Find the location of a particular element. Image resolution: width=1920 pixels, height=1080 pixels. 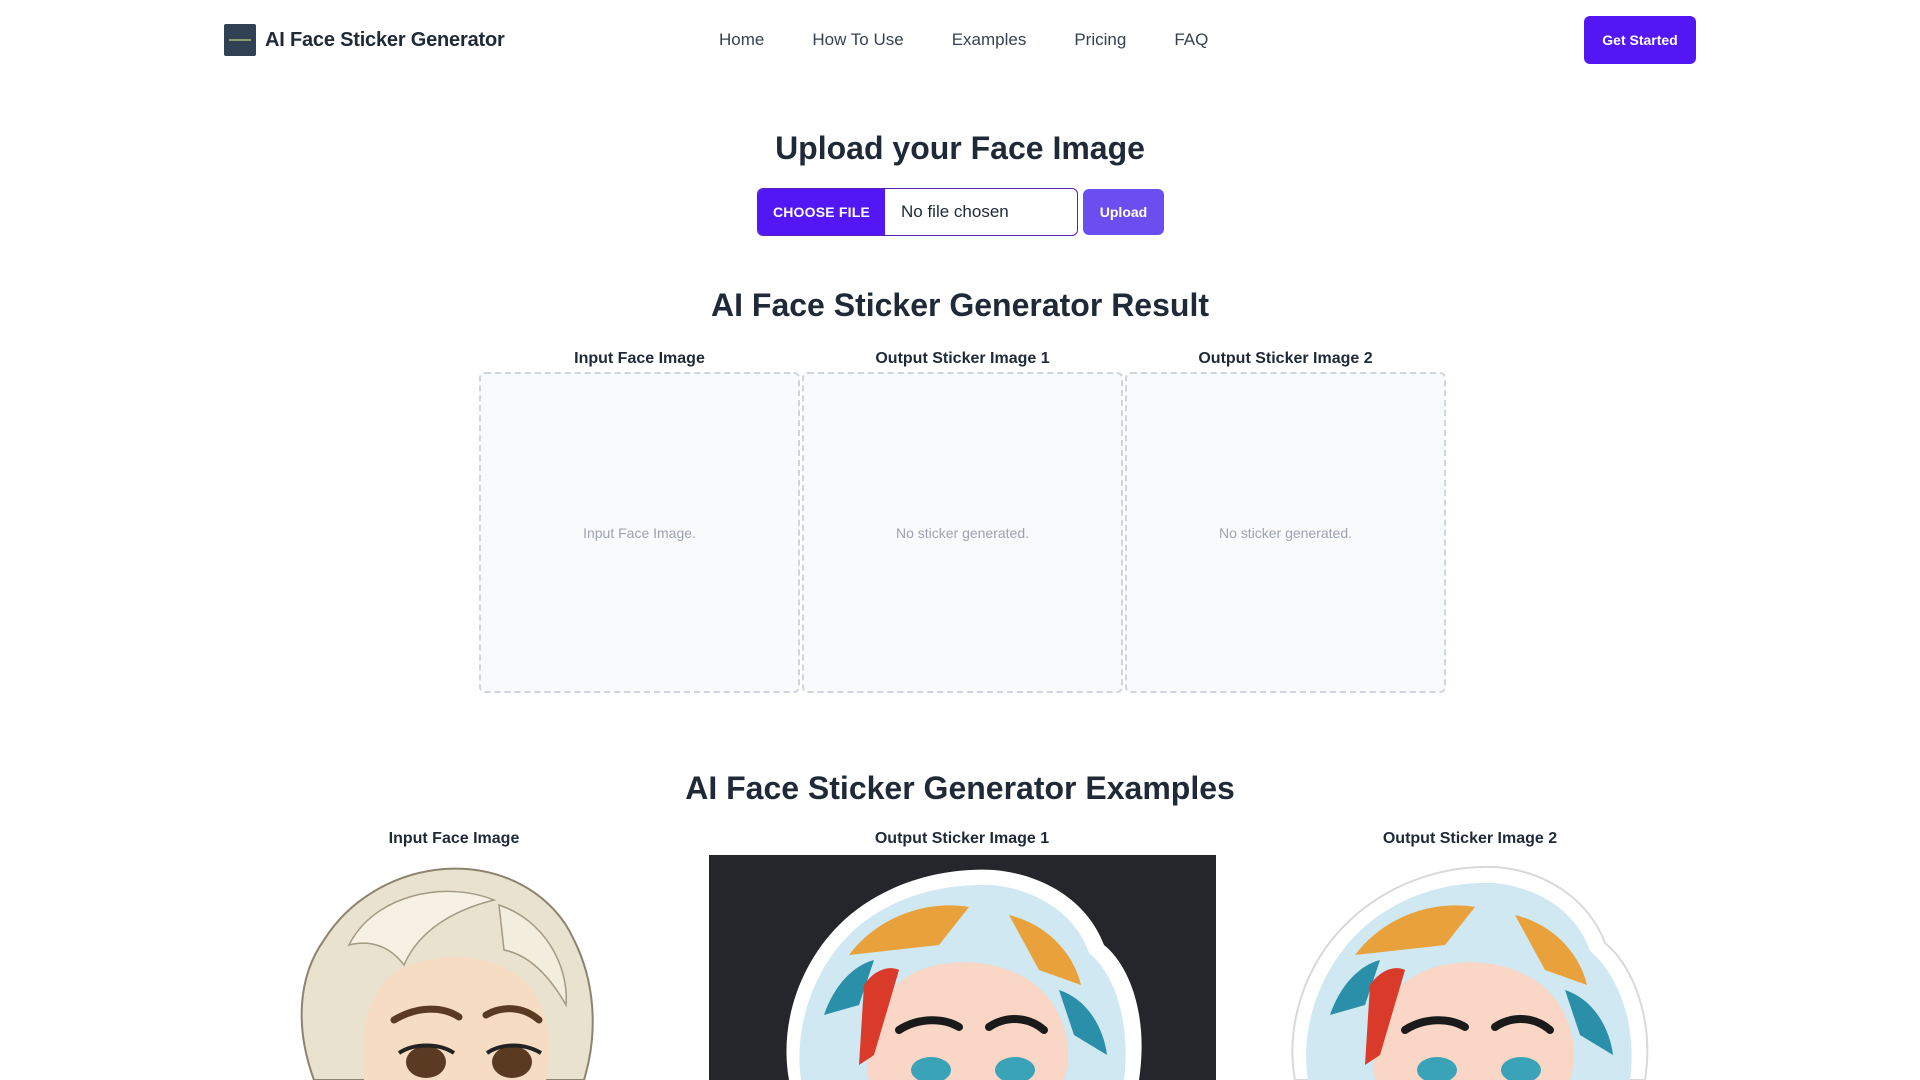

example-output2-image is located at coordinates (1470, 967).